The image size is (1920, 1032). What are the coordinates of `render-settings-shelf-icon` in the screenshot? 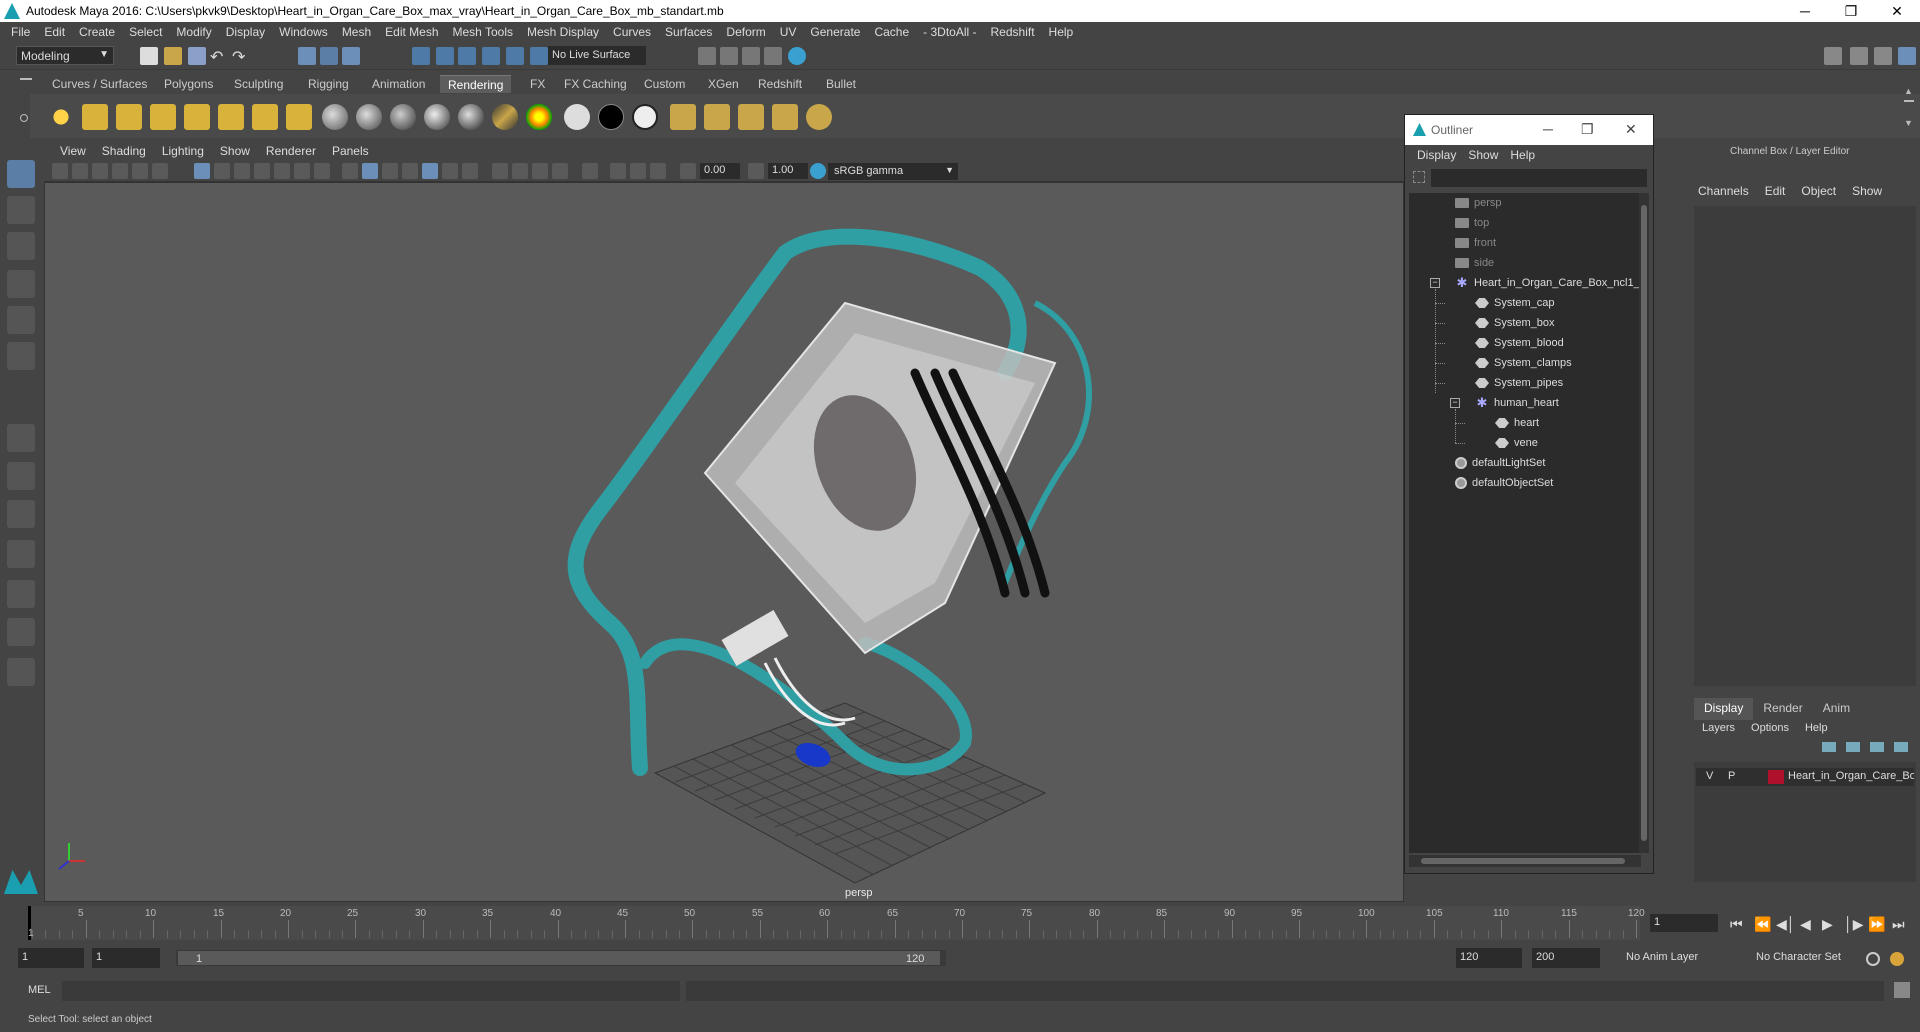 It's located at (819, 117).